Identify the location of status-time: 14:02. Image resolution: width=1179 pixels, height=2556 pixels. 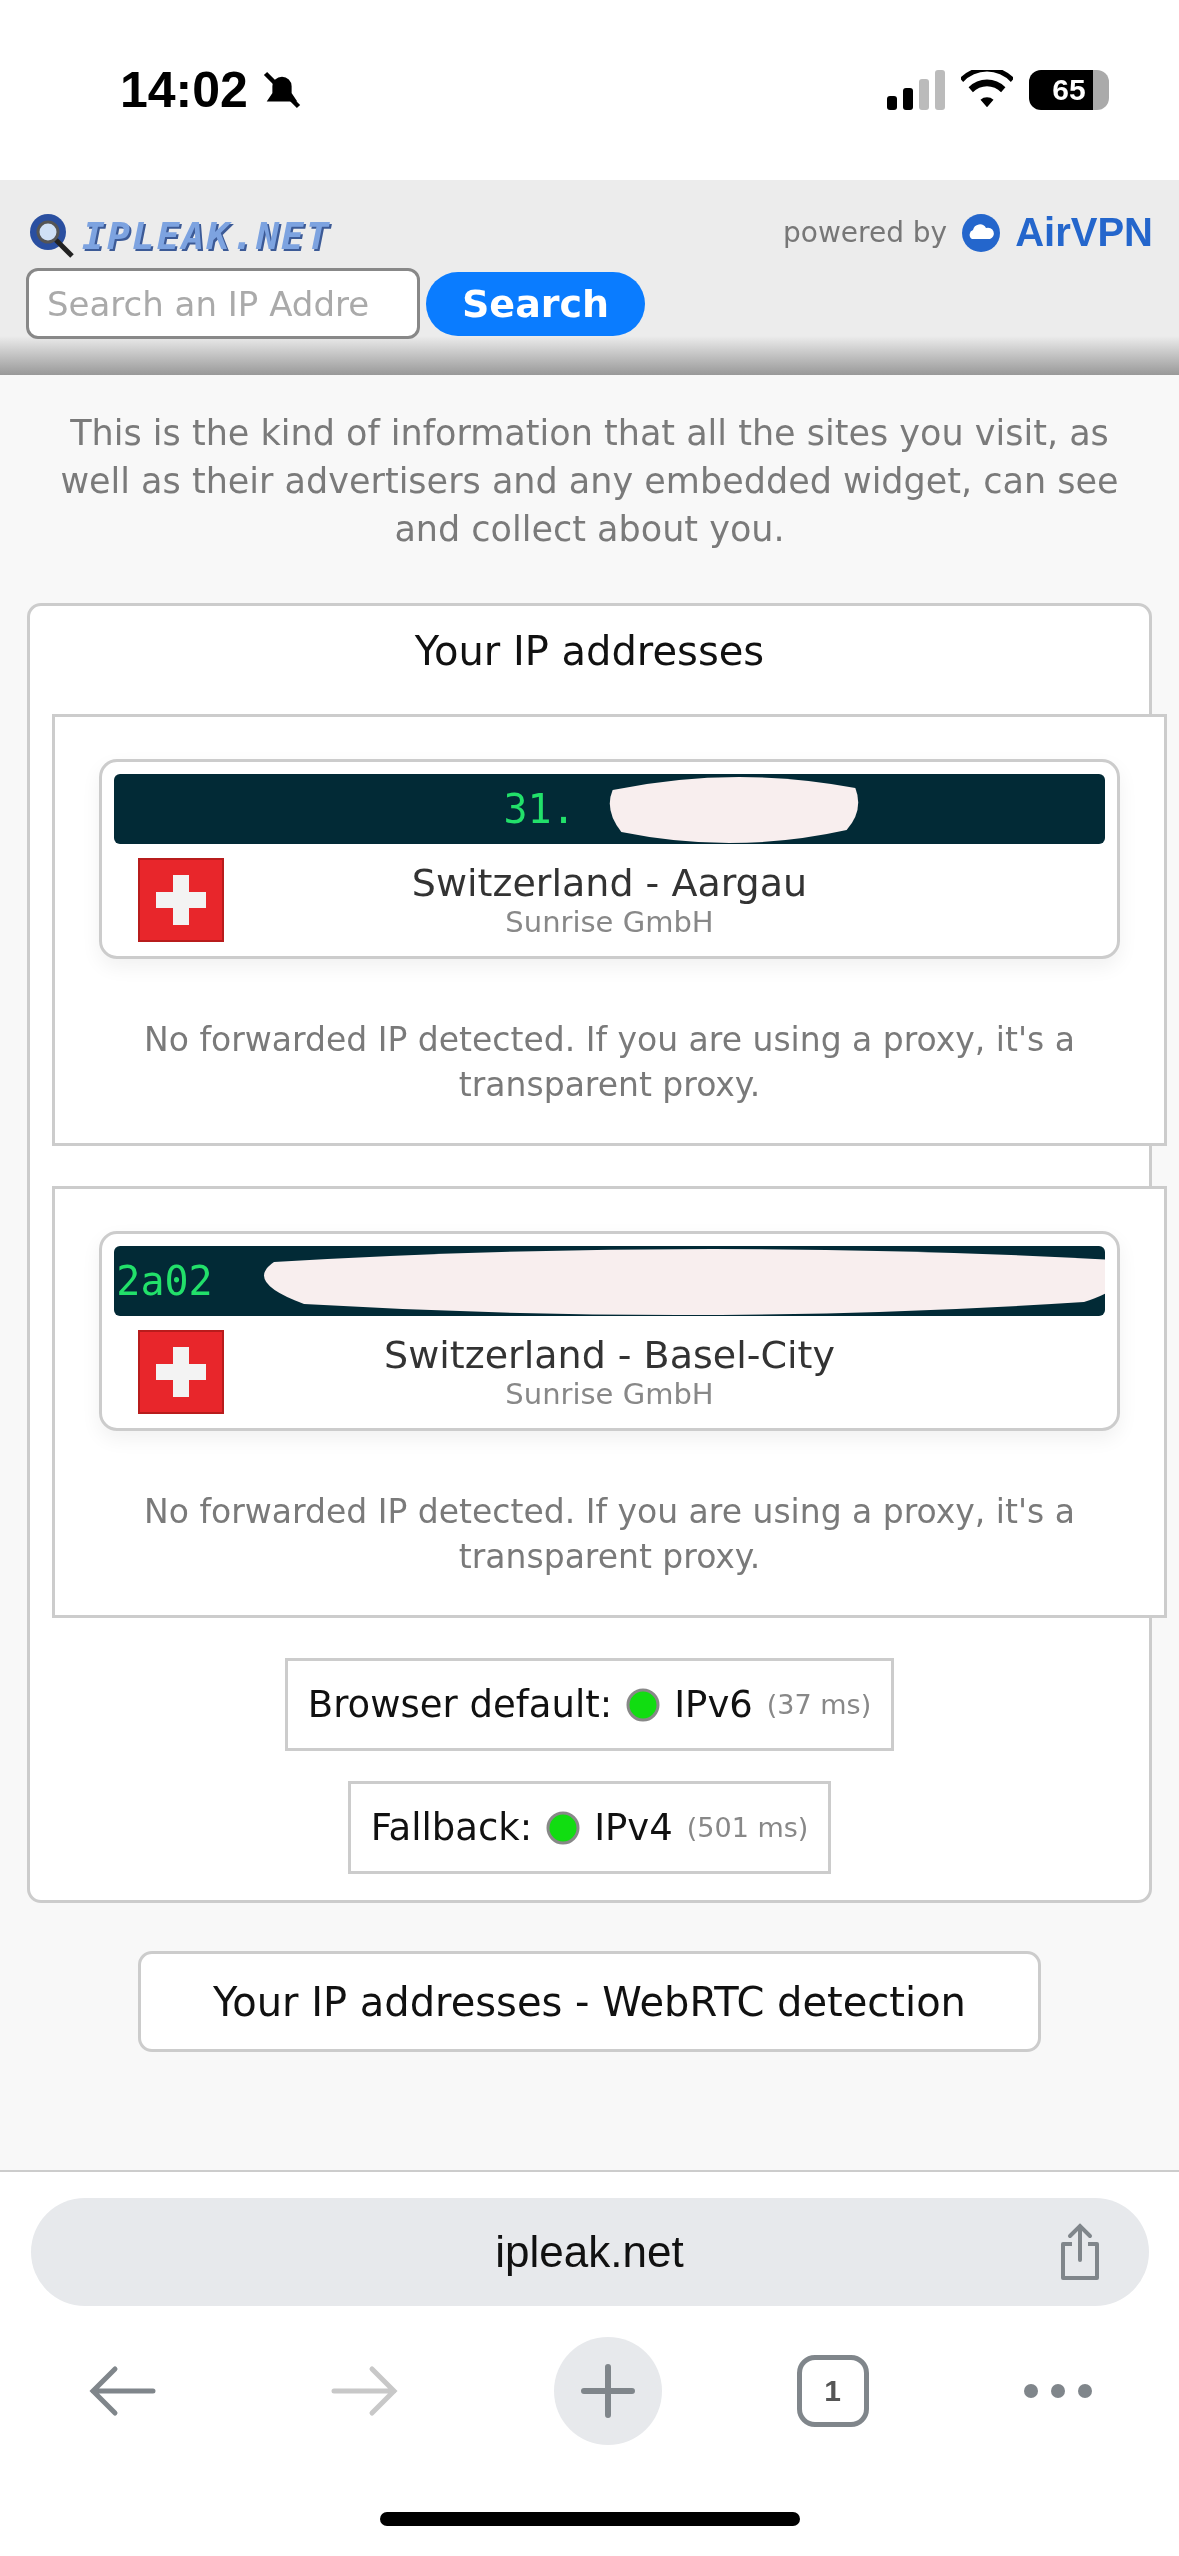
(184, 90).